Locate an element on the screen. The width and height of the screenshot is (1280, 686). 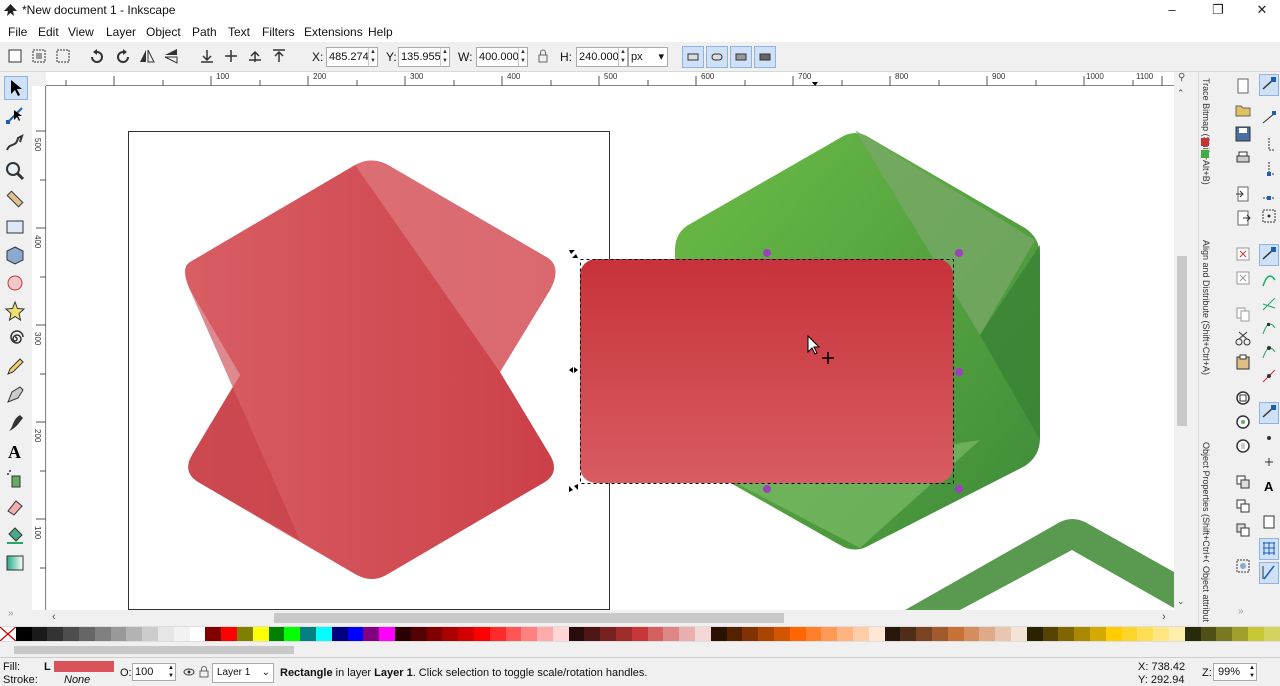
snap-bbox-edge-icon is located at coordinates (1269, 144).